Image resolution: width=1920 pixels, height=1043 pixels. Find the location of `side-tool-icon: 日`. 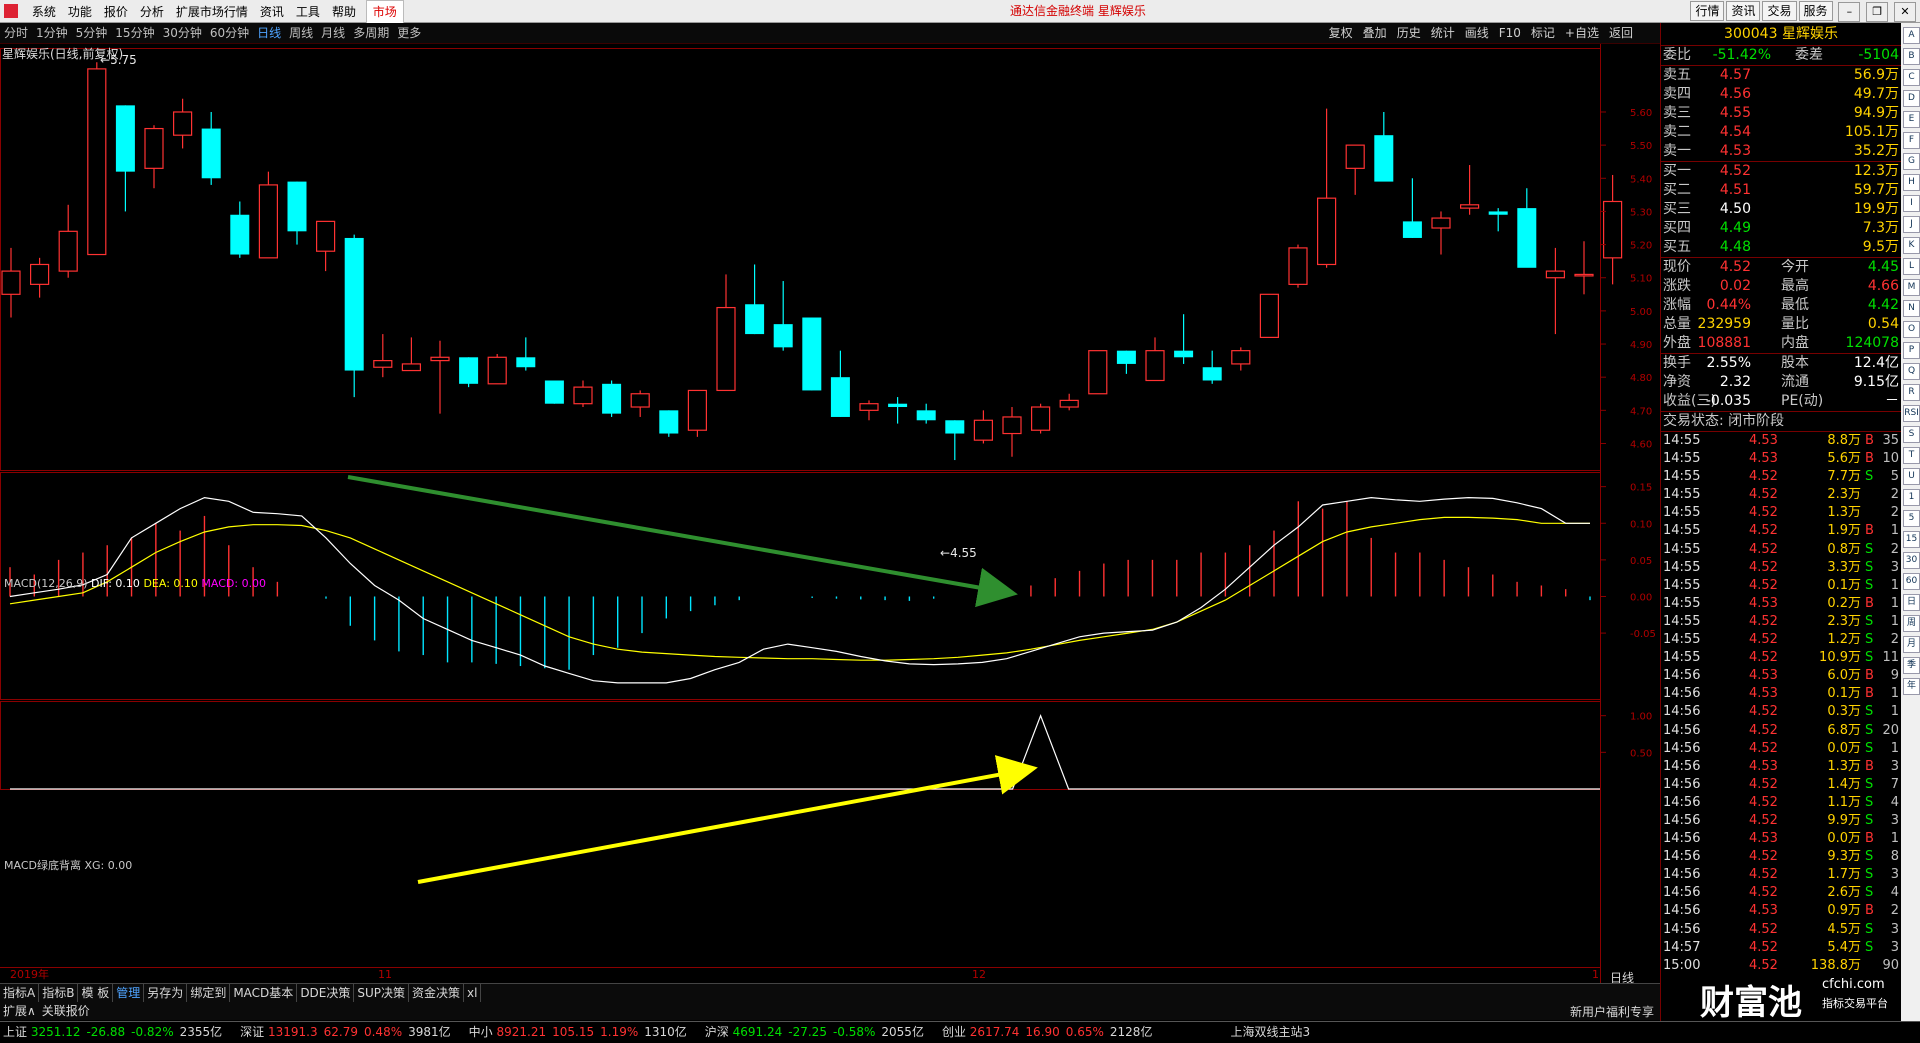

side-tool-icon: 日 is located at coordinates (1911, 602).